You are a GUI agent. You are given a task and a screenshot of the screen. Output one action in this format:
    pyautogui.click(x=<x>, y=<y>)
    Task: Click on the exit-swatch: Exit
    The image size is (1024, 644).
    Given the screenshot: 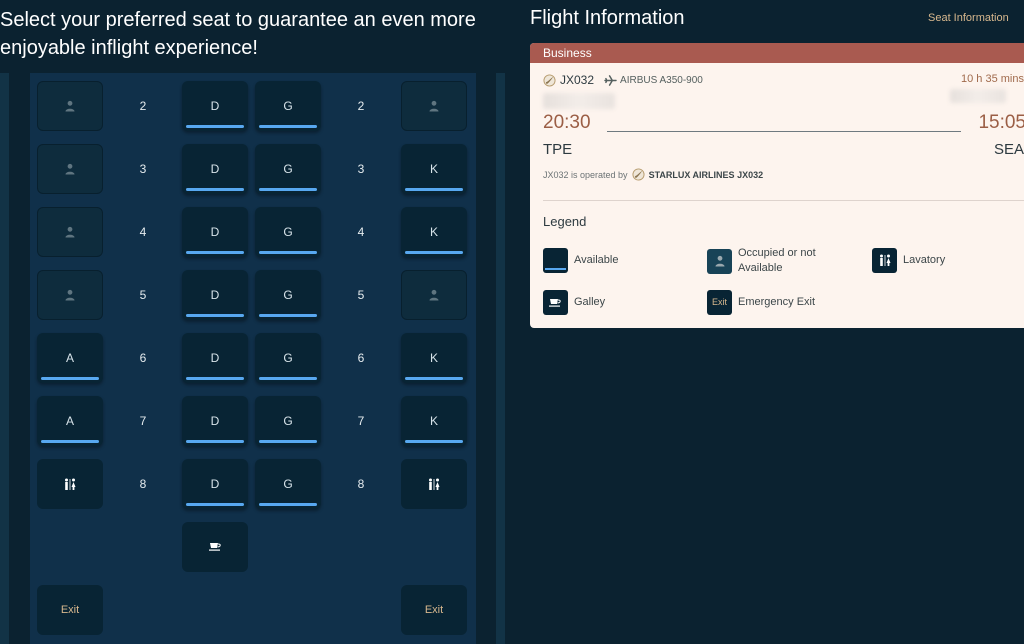 What is the action you would take?
    pyautogui.click(x=719, y=302)
    